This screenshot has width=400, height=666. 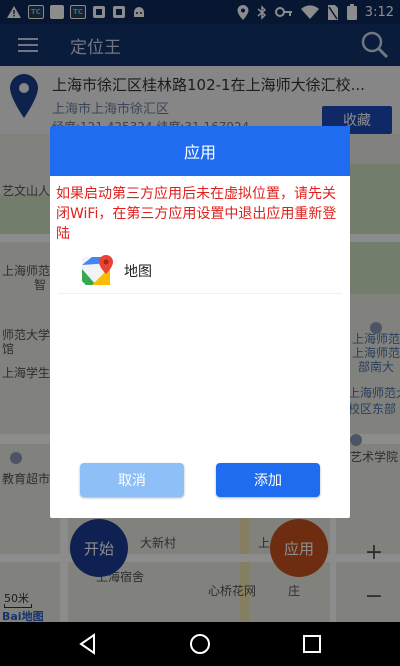 What do you see at coordinates (138, 271) in the screenshot?
I see `app-list-item-label: 地图` at bounding box center [138, 271].